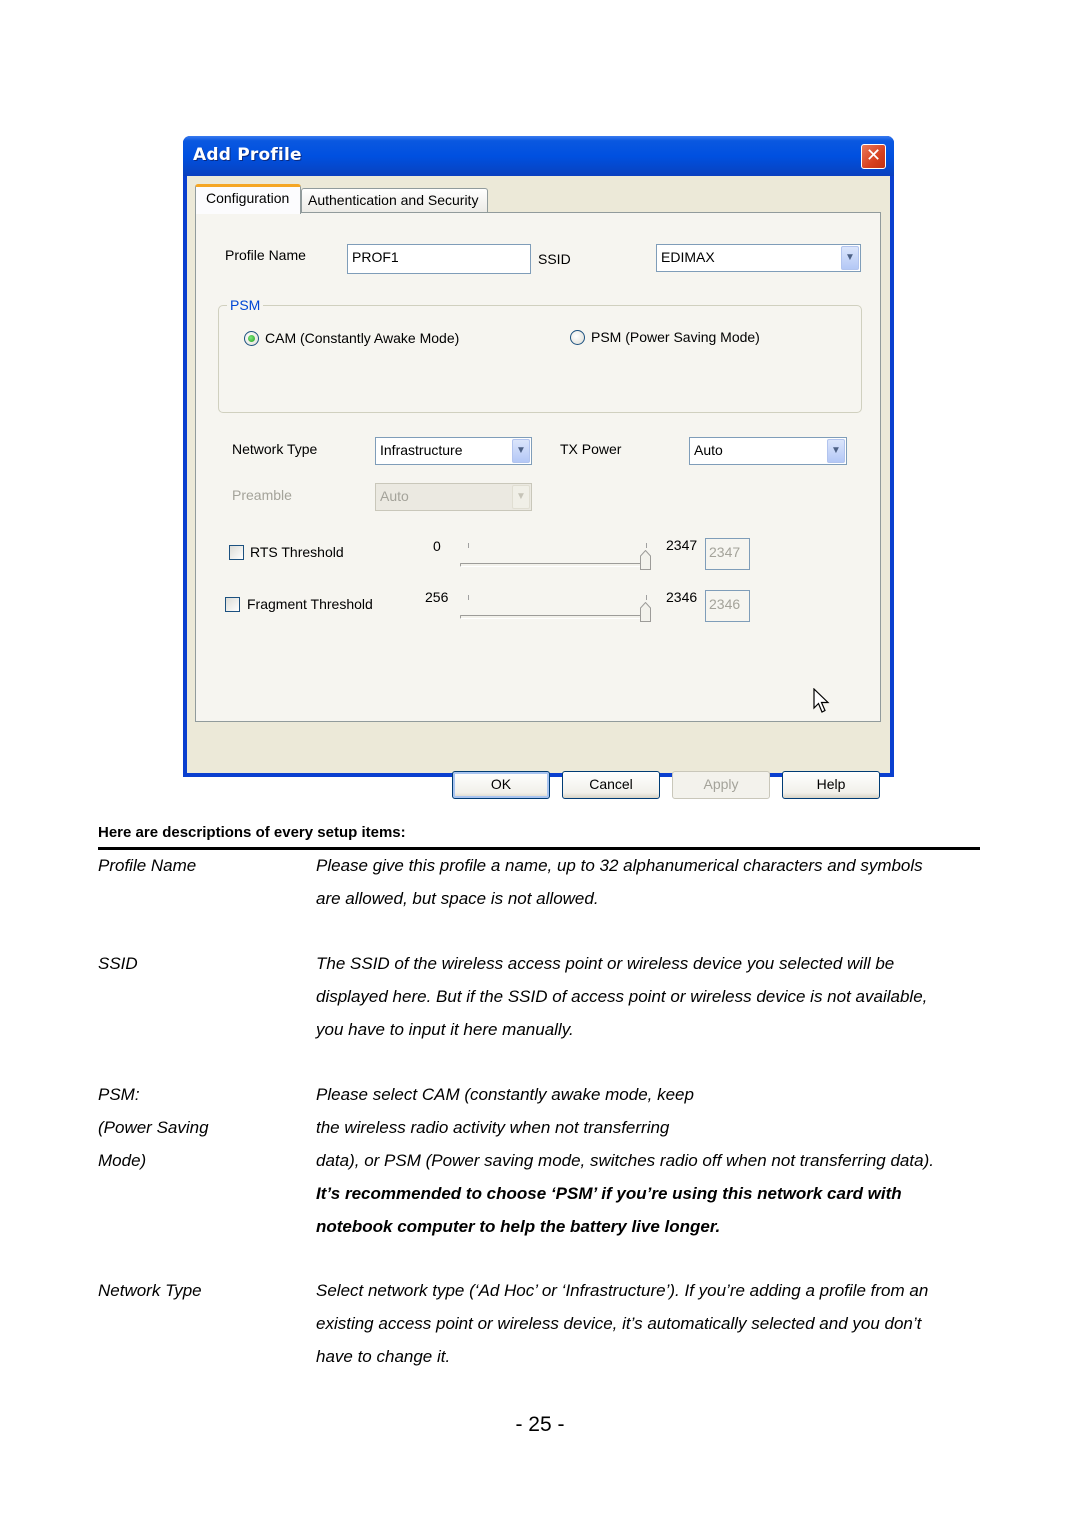 This screenshot has width=1080, height=1528. What do you see at coordinates (236, 552) in the screenshot?
I see `rts-threshold-checkbox` at bounding box center [236, 552].